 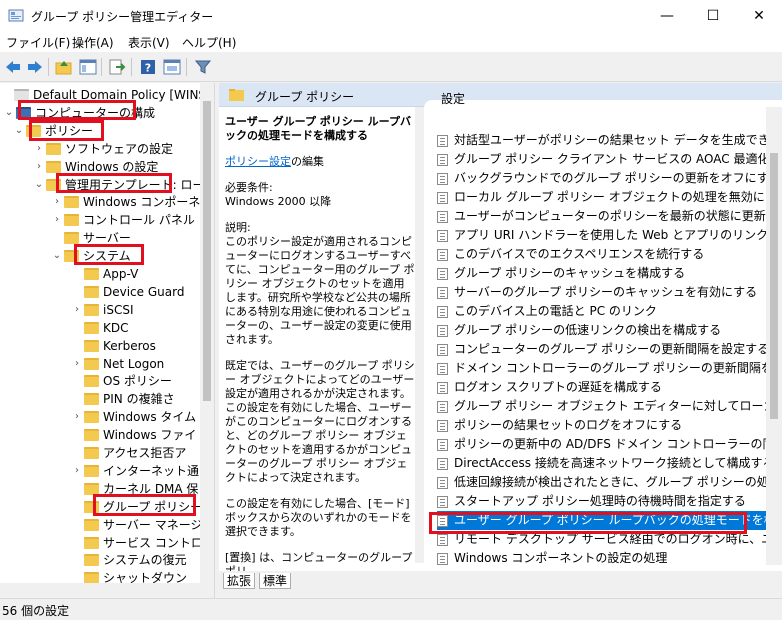 What do you see at coordinates (602, 501) in the screenshot?
I see `setting-row: スタートアップ ポリシー処理時の待機時間を指定する` at bounding box center [602, 501].